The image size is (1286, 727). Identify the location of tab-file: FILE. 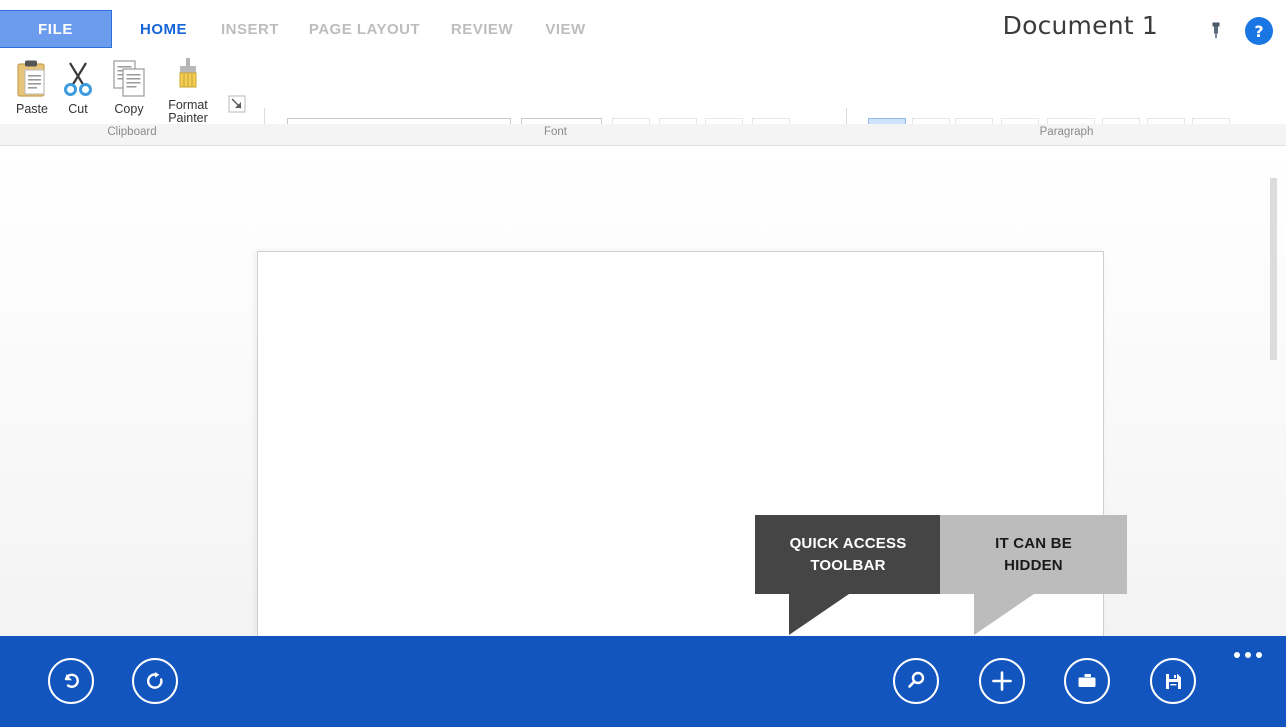
(56, 29).